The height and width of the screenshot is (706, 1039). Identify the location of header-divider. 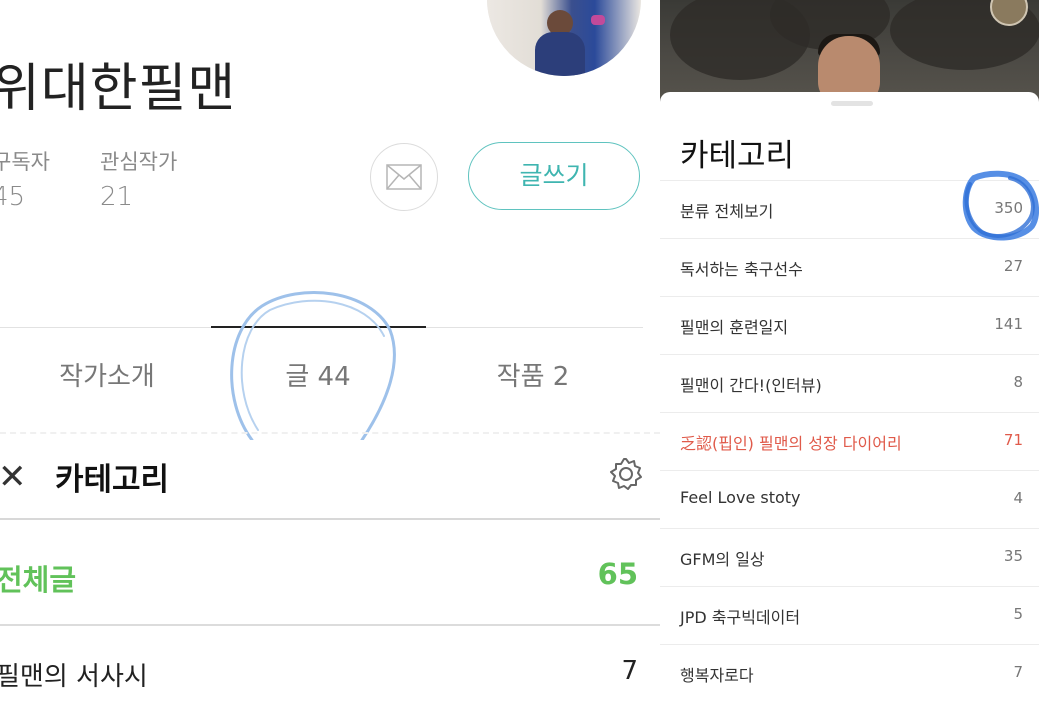
(330, 519).